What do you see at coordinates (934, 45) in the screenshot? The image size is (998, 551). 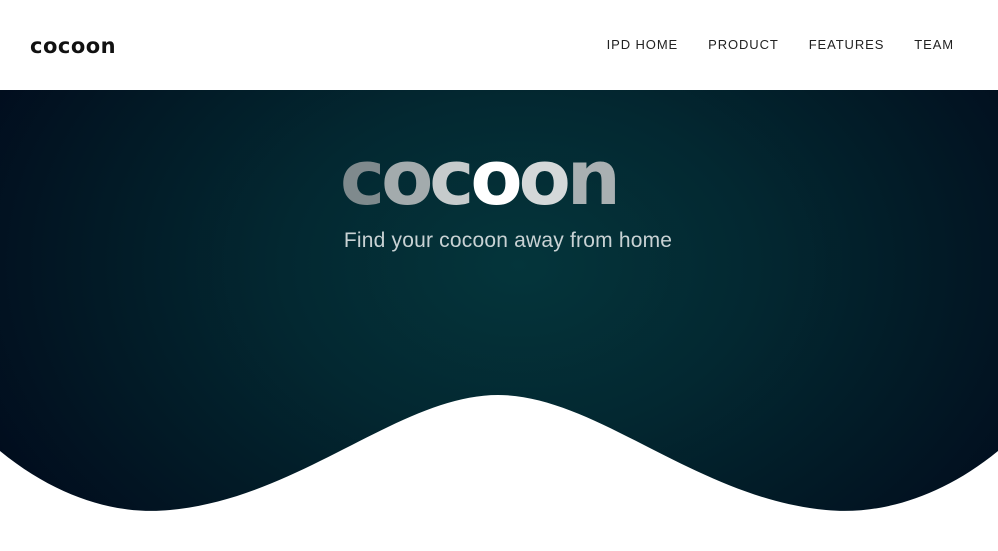 I see `nav-link-team: TEAM` at bounding box center [934, 45].